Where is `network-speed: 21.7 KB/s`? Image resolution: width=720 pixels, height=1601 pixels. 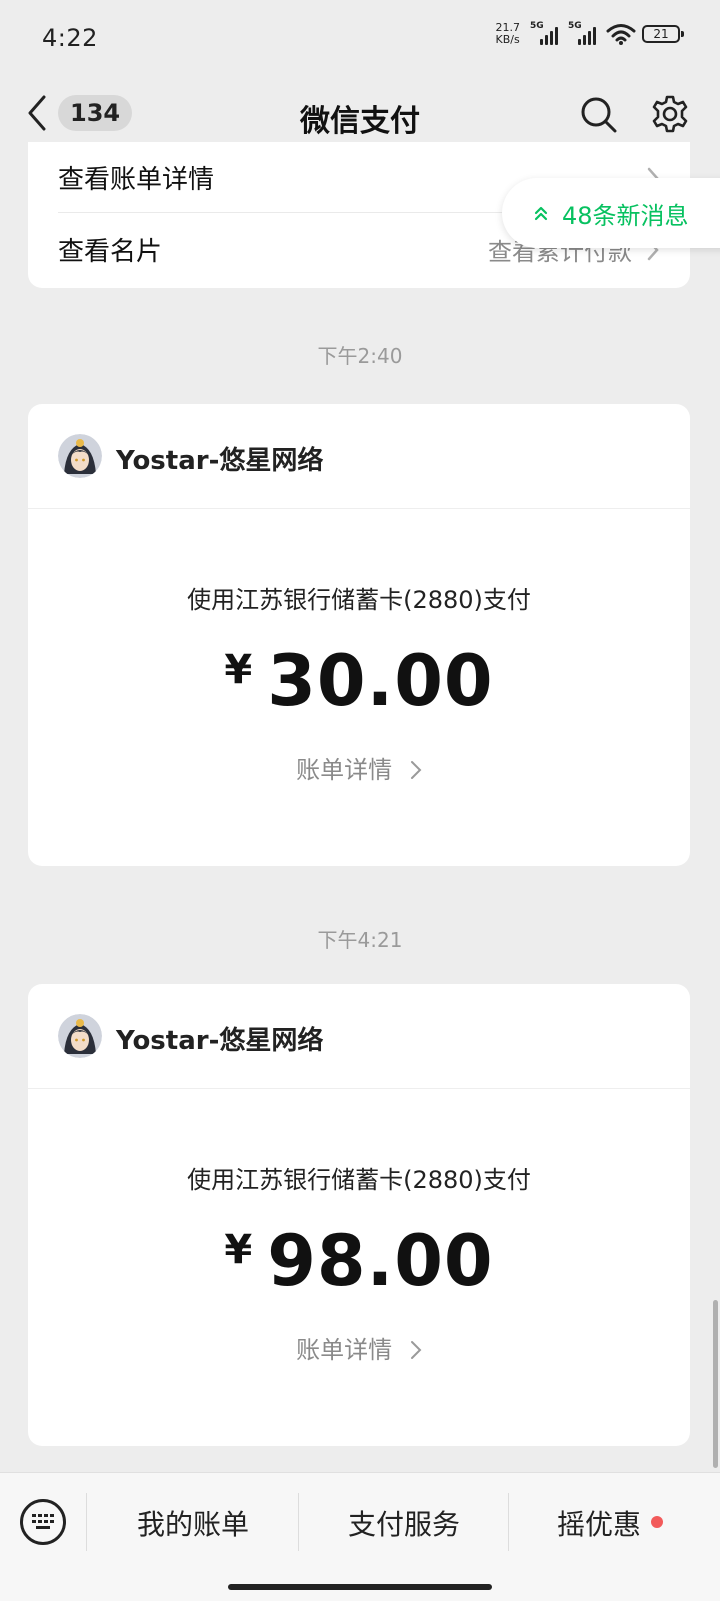
network-speed: 21.7 KB/s is located at coordinates (508, 34).